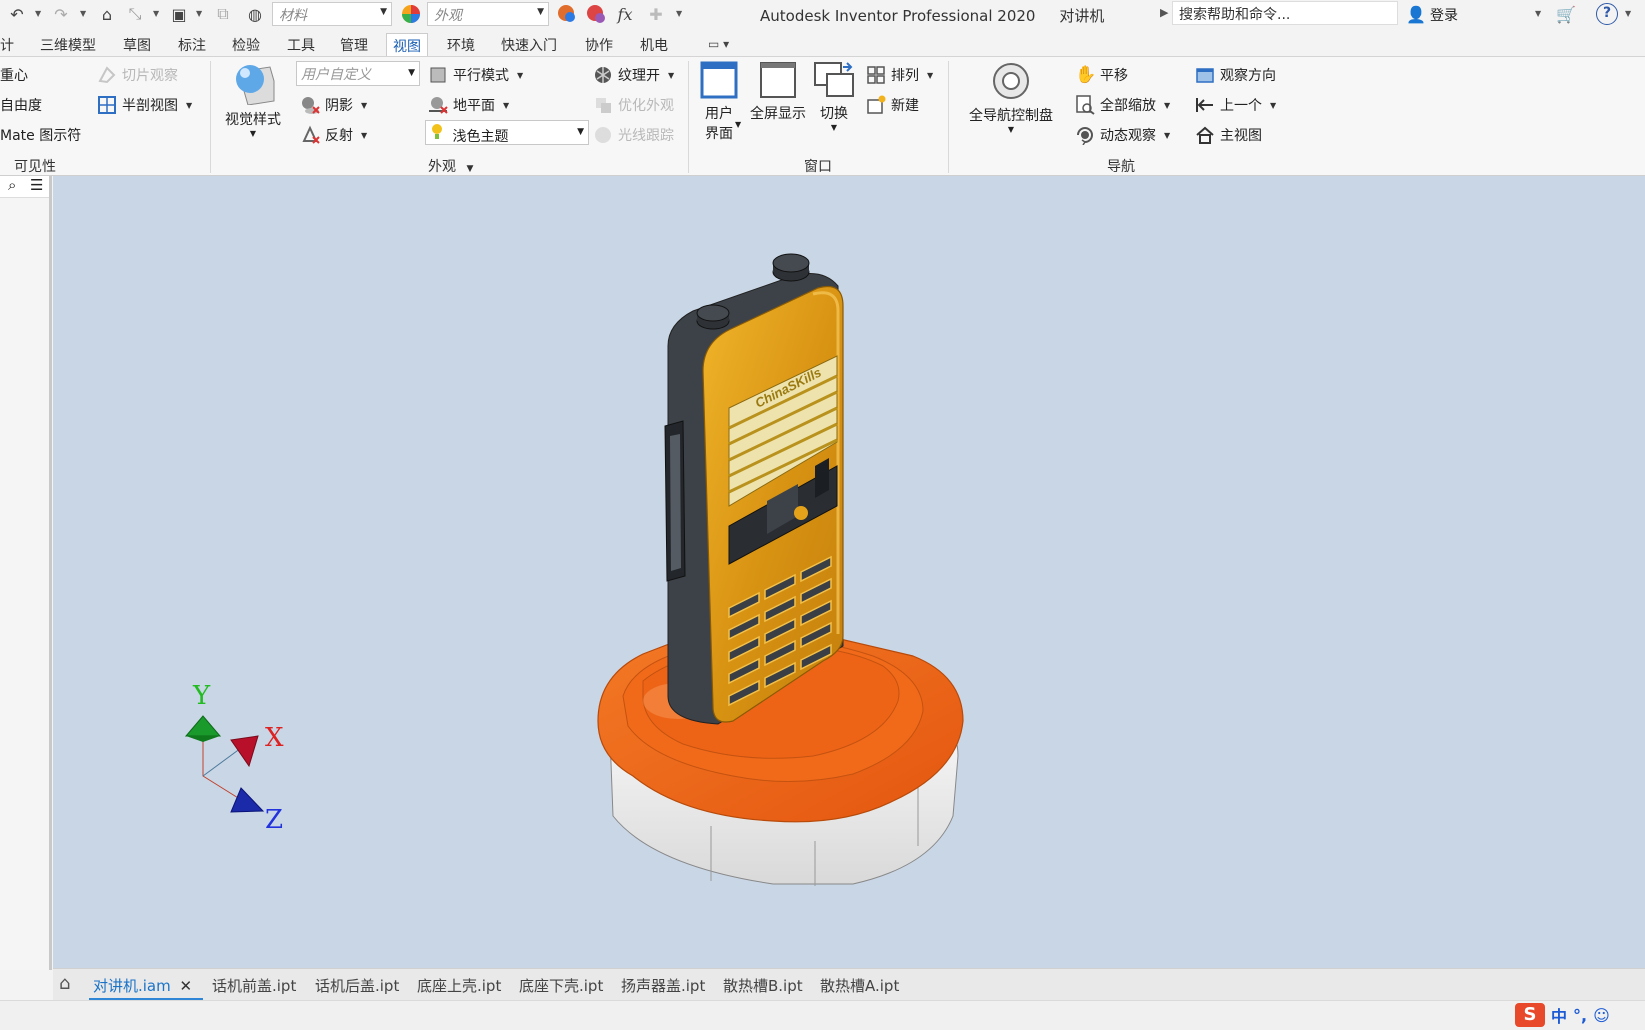 This screenshot has width=1645, height=1030. What do you see at coordinates (459, 987) in the screenshot?
I see `doc-tab-base-upper: 底座上壳.ipt` at bounding box center [459, 987].